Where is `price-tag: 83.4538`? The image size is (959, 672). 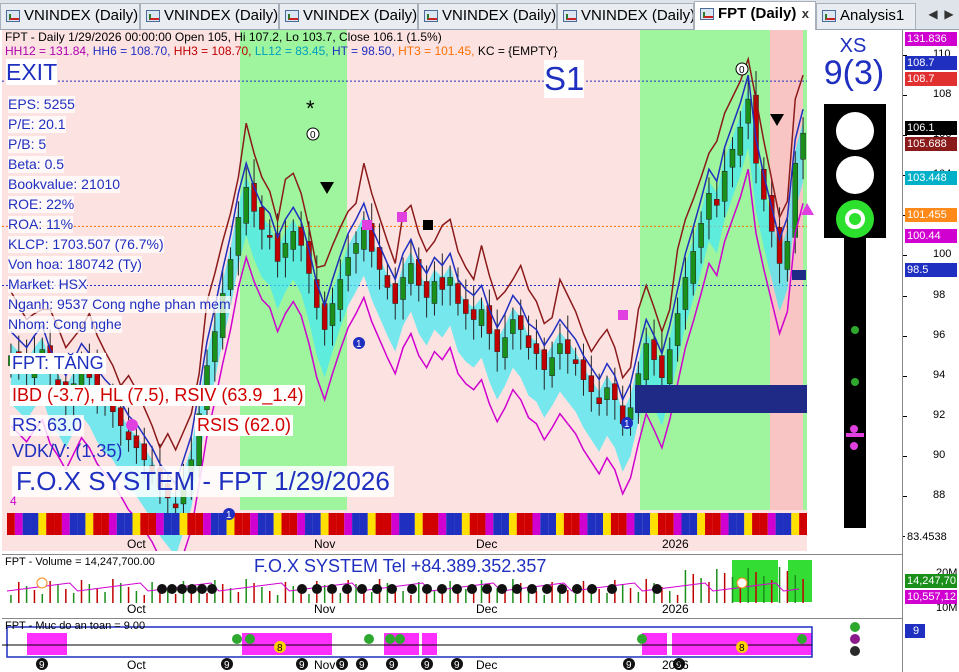 price-tag: 83.4538 is located at coordinates (931, 537).